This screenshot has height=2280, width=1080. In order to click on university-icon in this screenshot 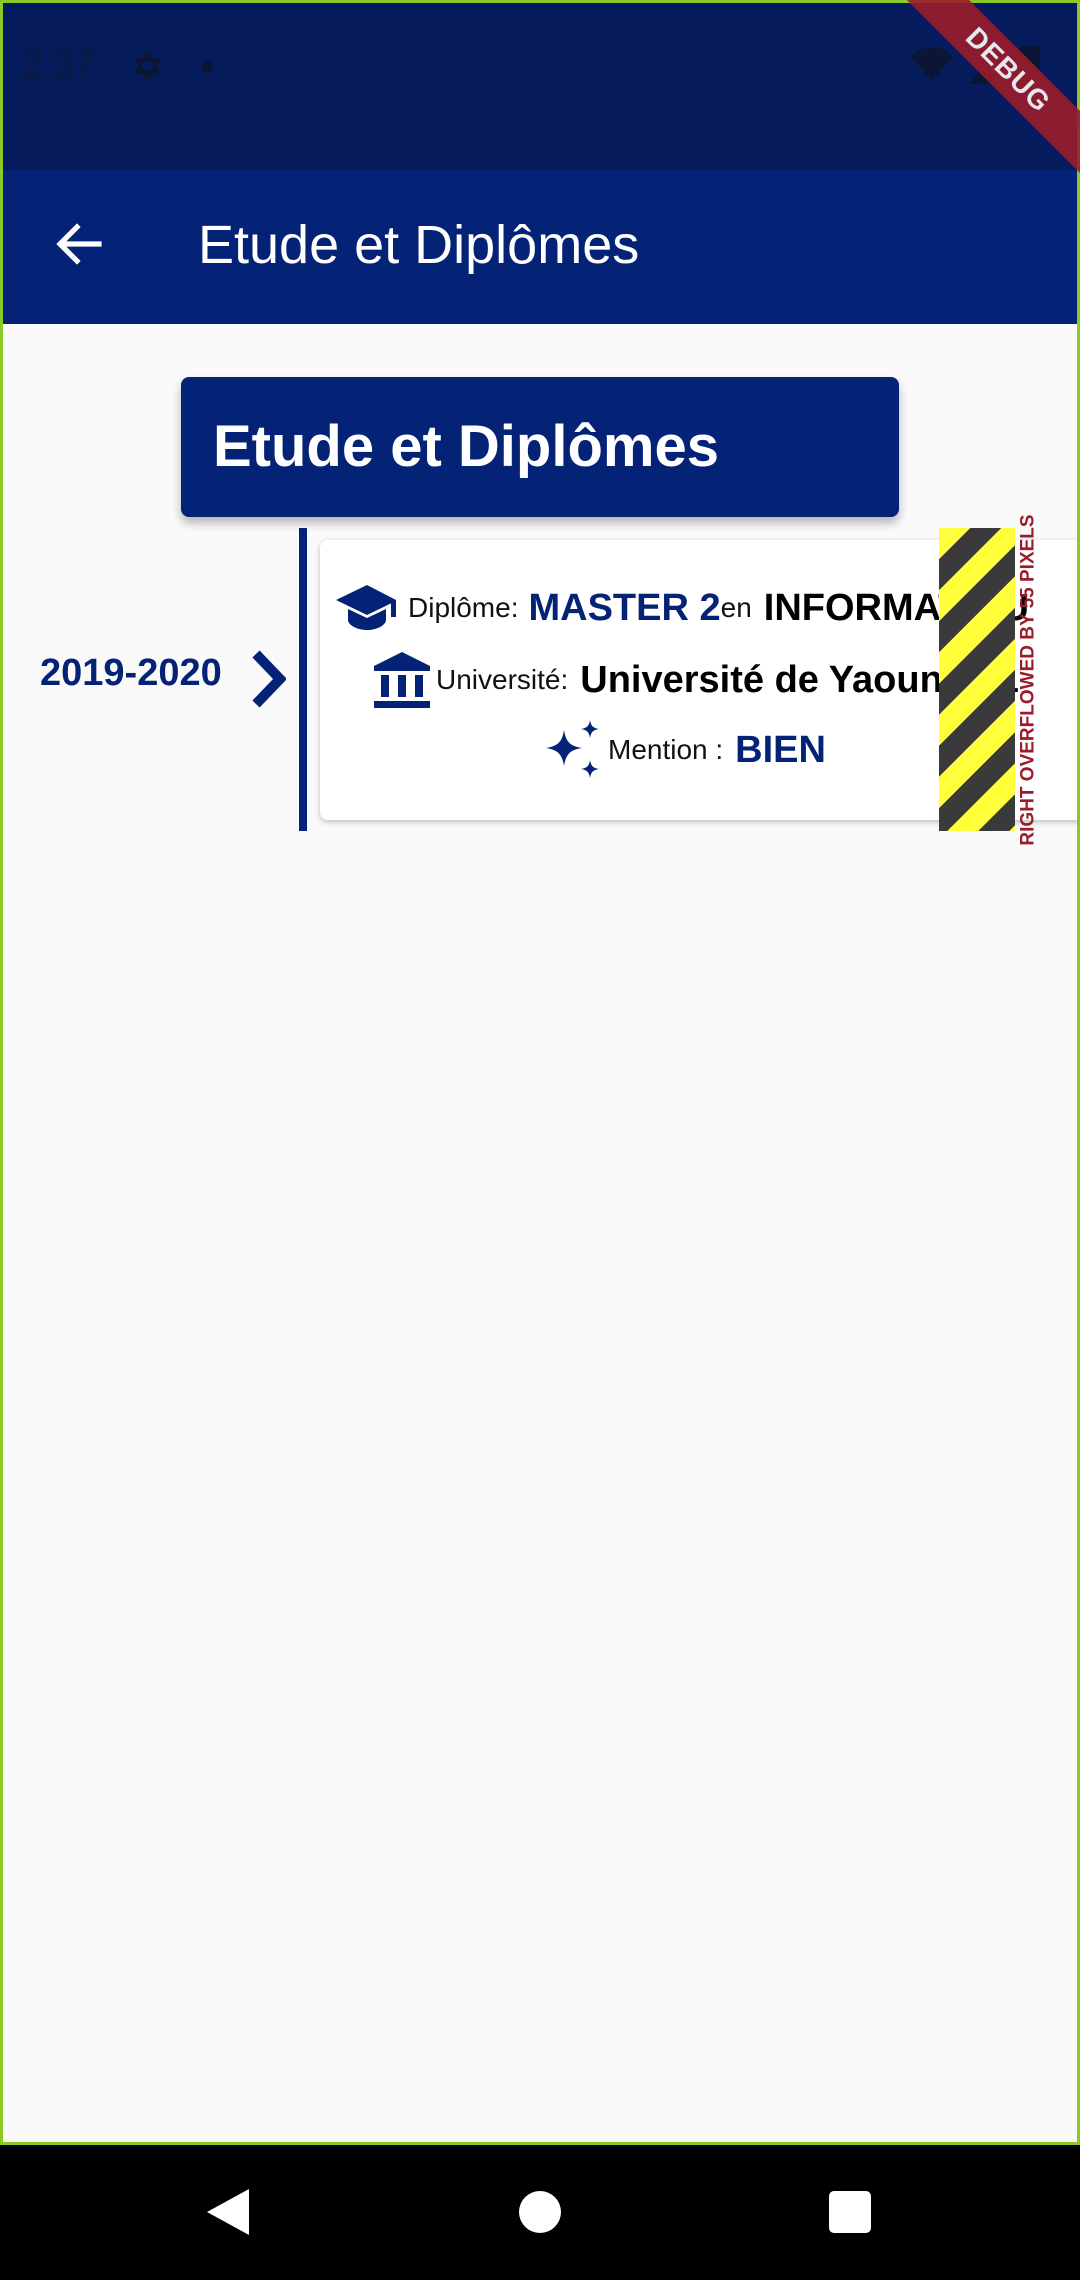, I will do `click(402, 680)`.